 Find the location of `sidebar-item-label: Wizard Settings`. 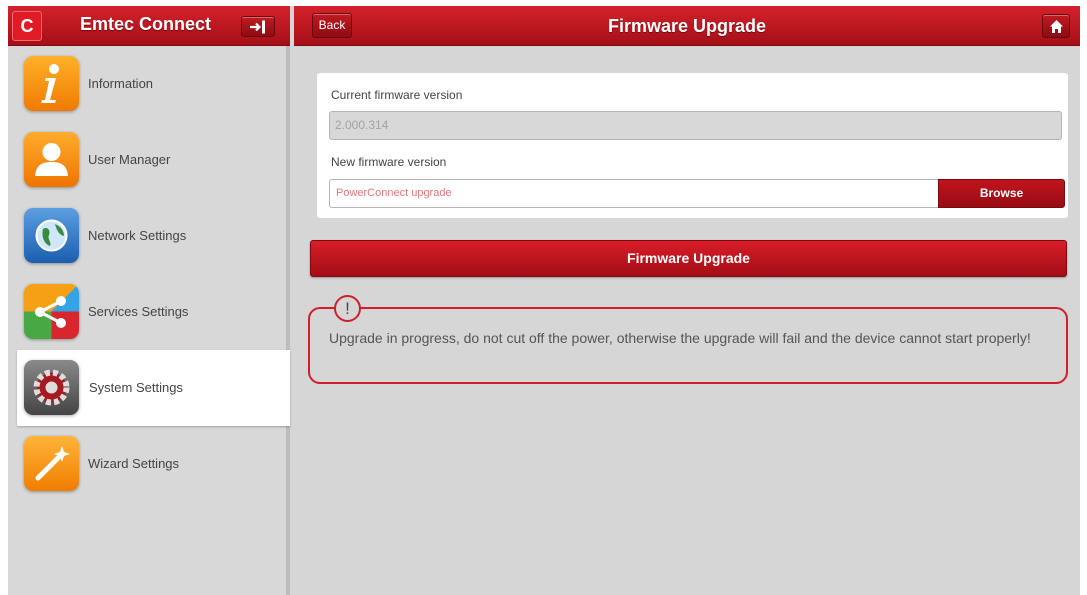

sidebar-item-label: Wizard Settings is located at coordinates (134, 463).